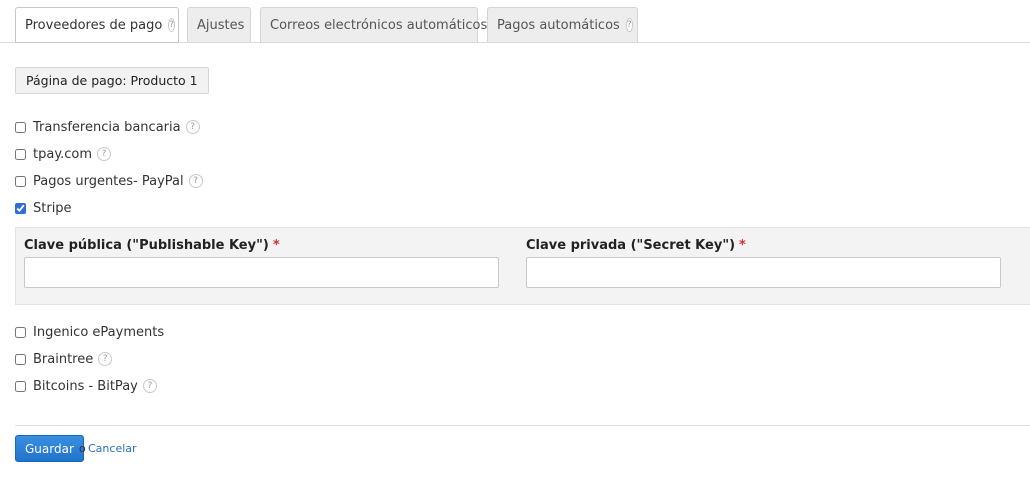  I want to click on provider-label: Braintree, so click(63, 359).